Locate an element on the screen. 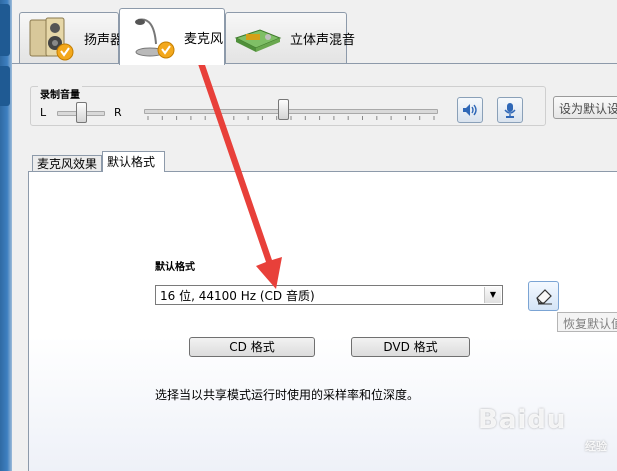  tab-microphone: 麦克风 is located at coordinates (172, 36).